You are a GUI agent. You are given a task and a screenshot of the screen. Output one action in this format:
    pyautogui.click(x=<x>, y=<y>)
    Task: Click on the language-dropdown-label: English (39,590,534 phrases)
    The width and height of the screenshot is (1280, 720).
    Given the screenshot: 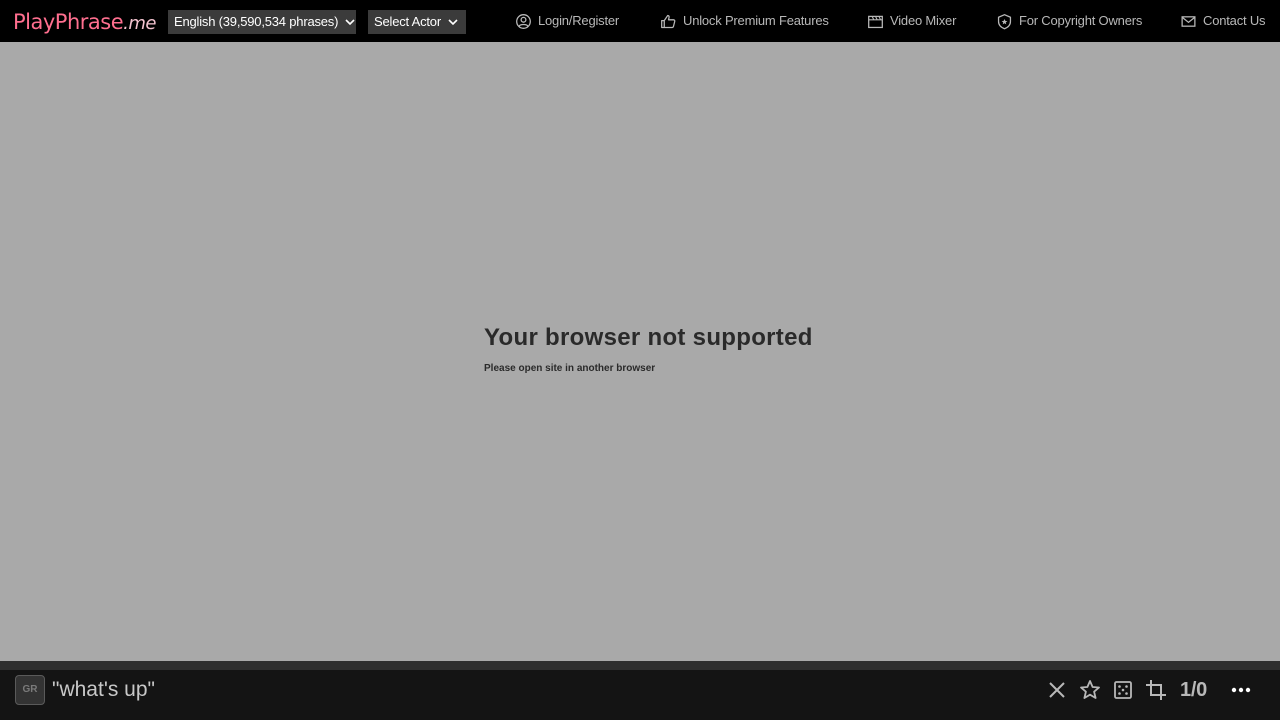 What is the action you would take?
    pyautogui.click(x=256, y=21)
    